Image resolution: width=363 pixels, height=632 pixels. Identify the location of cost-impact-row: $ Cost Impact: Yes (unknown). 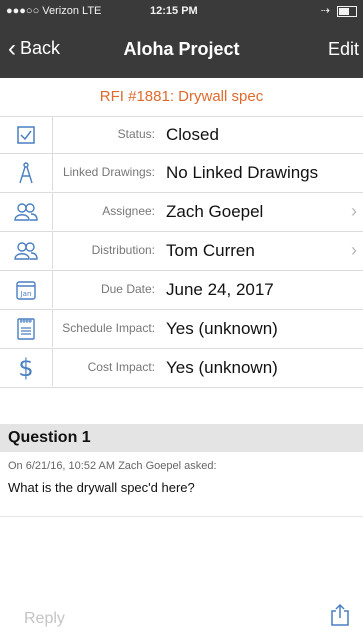
(181, 368).